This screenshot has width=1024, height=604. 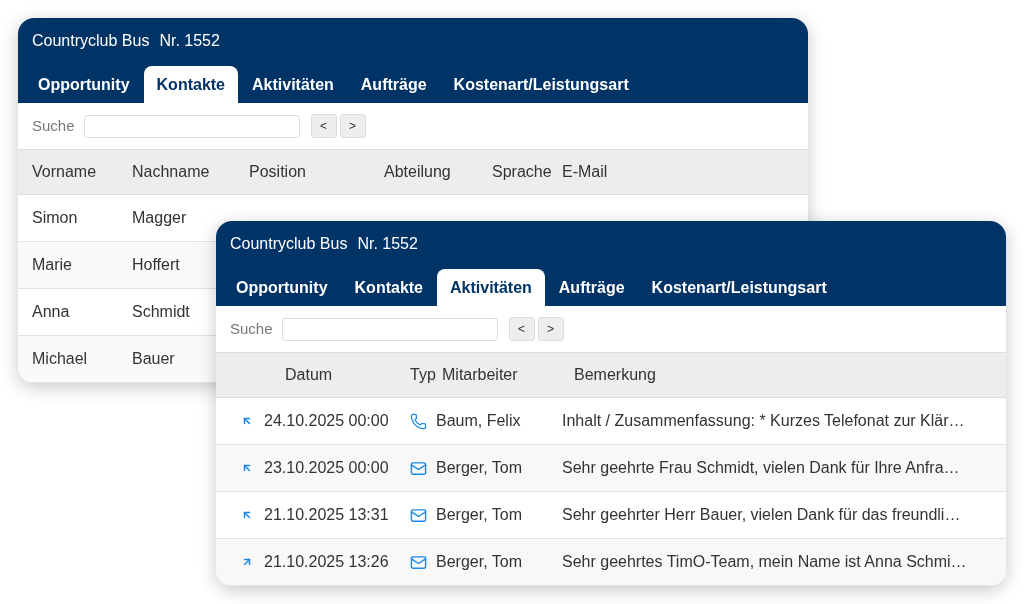 What do you see at coordinates (51, 311) in the screenshot?
I see `table-cell: Anna` at bounding box center [51, 311].